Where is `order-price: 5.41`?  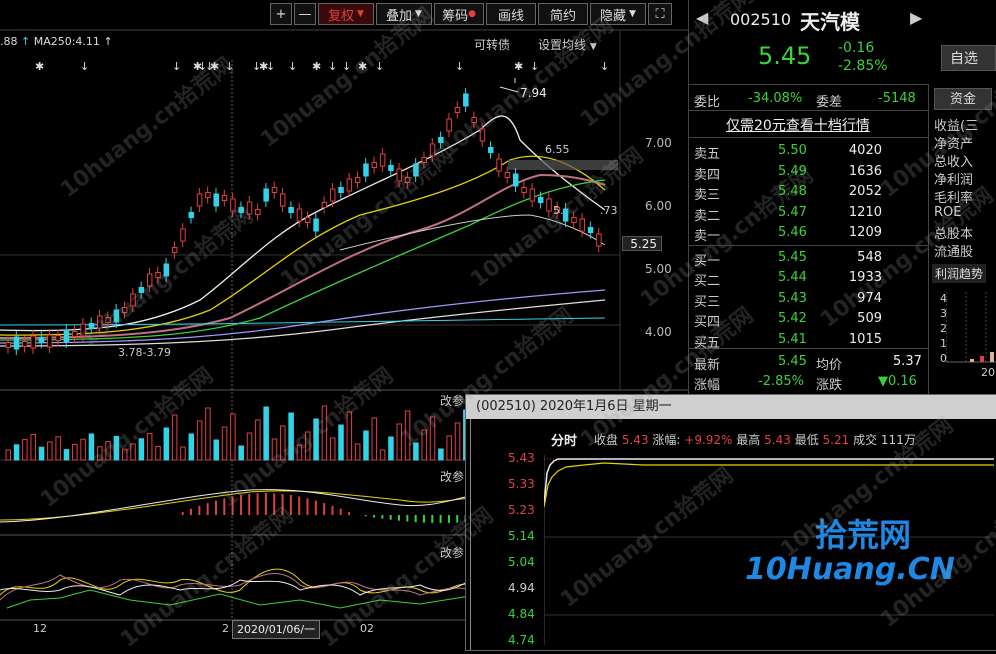
order-price: 5.41 is located at coordinates (792, 339).